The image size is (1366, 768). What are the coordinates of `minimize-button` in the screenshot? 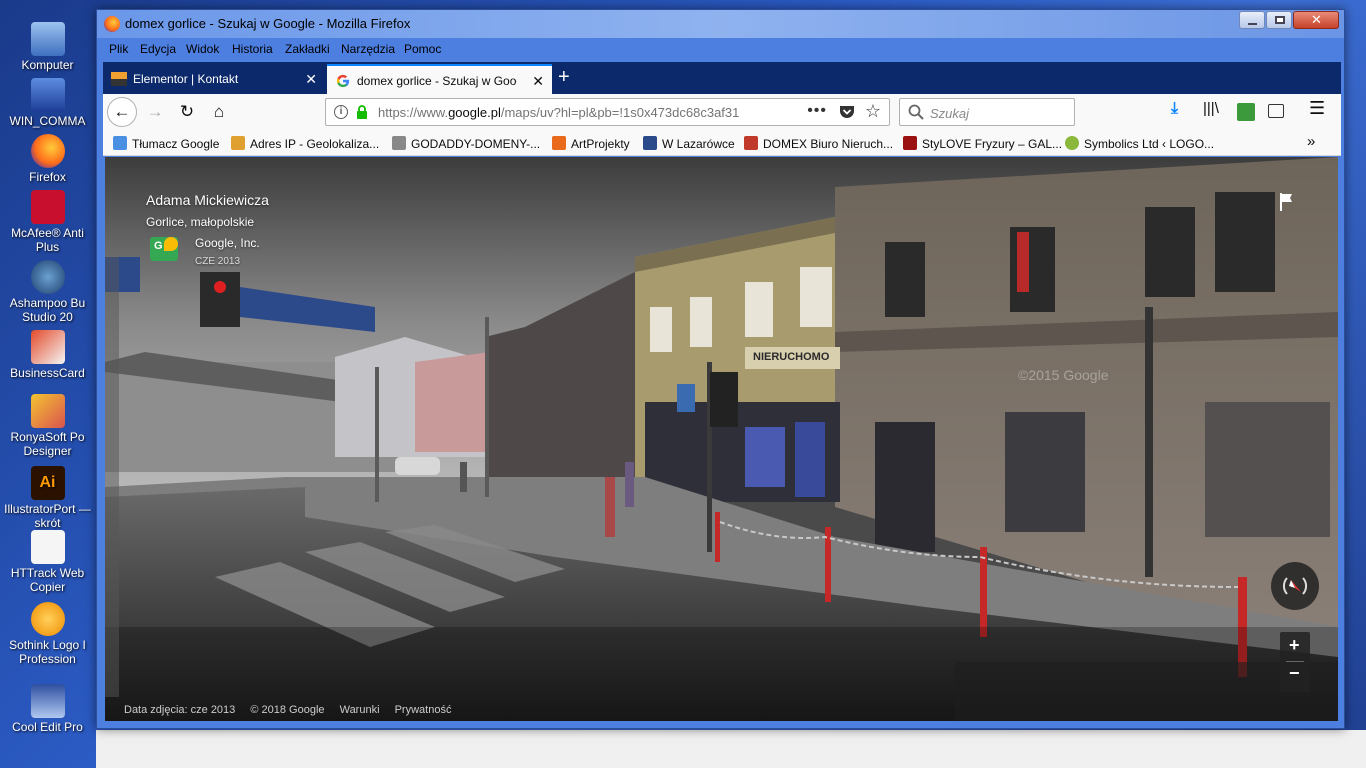 It's located at (1252, 20).